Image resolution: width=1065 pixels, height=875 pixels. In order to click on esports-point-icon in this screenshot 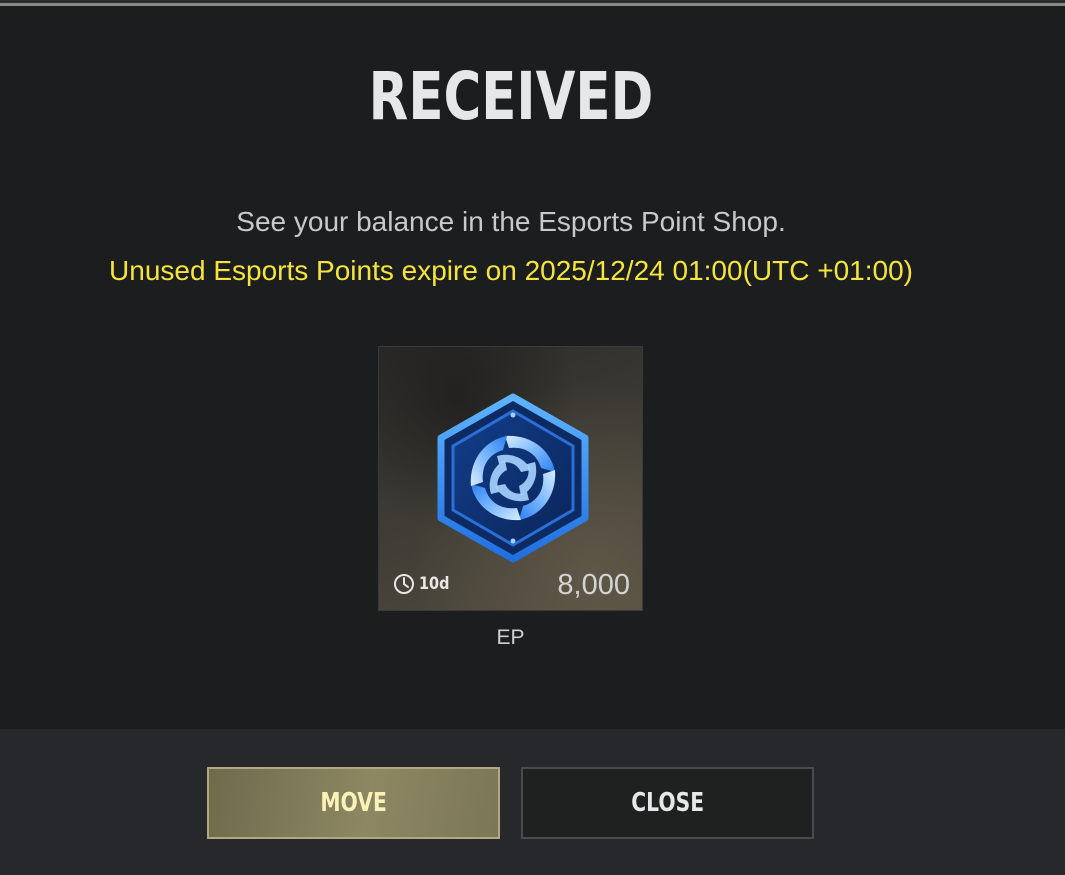, I will do `click(513, 478)`.